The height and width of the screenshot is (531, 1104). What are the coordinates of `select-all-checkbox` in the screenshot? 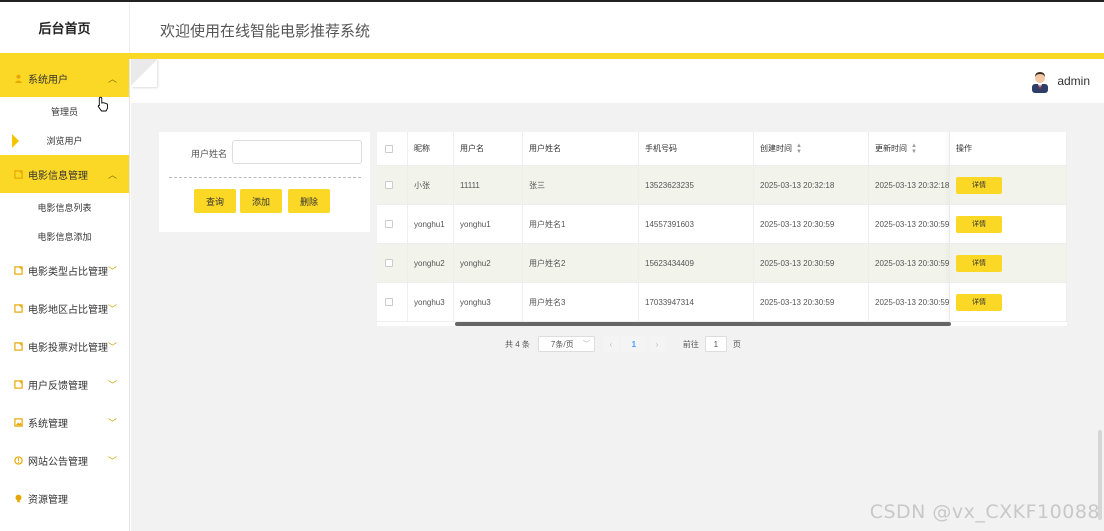 It's located at (389, 148).